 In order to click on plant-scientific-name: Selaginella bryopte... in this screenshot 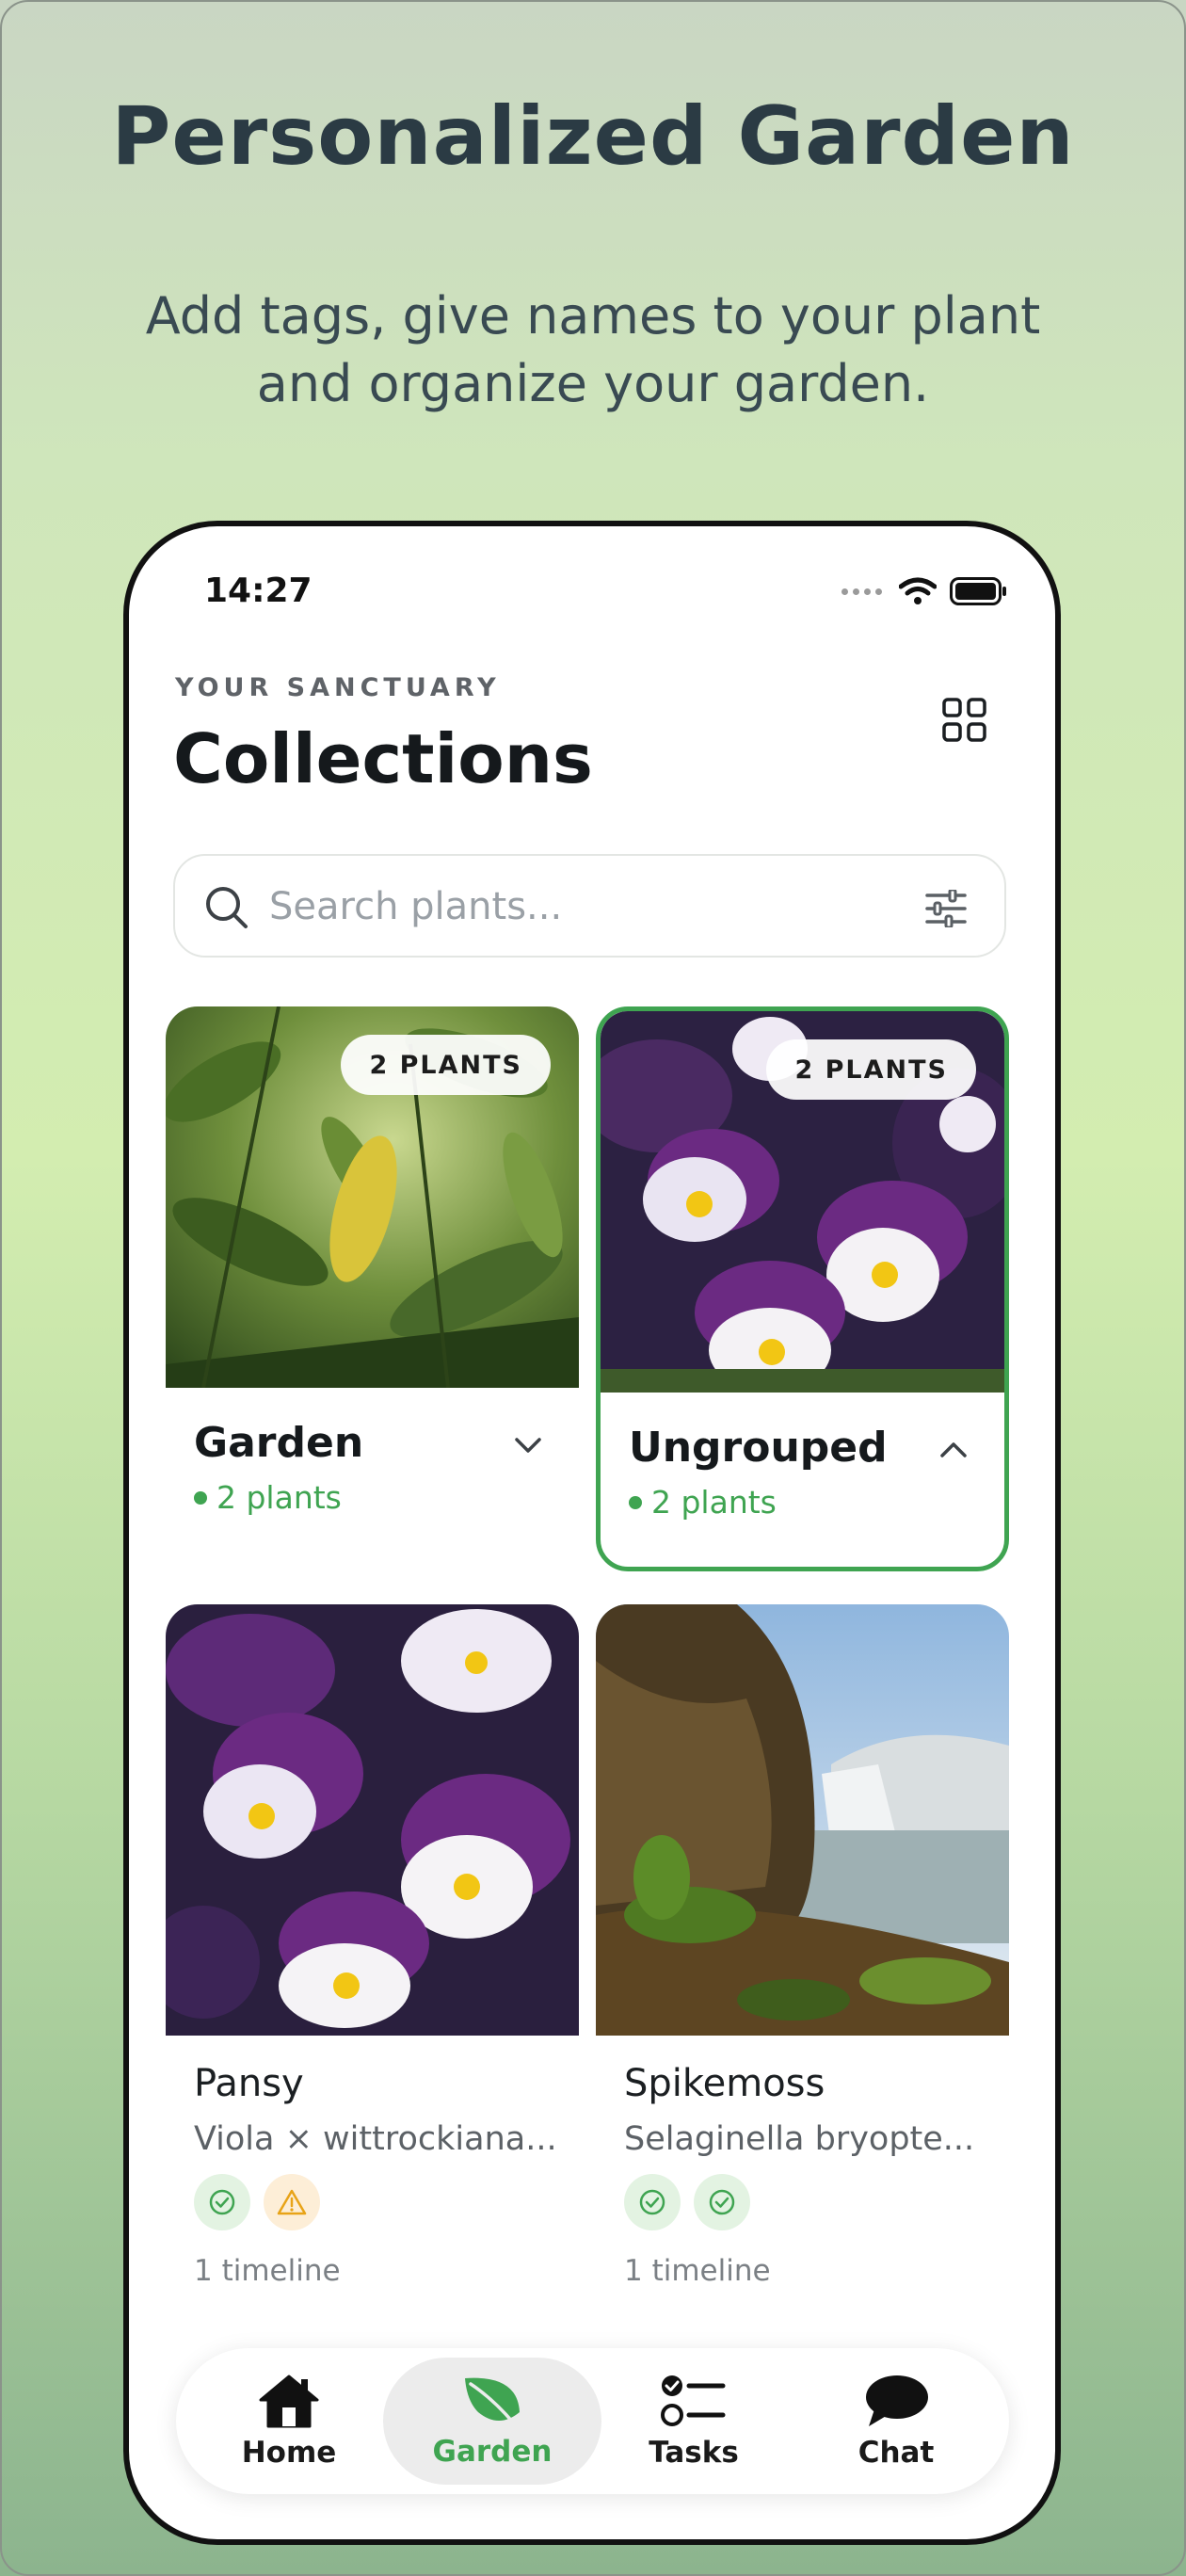, I will do `click(799, 2139)`.